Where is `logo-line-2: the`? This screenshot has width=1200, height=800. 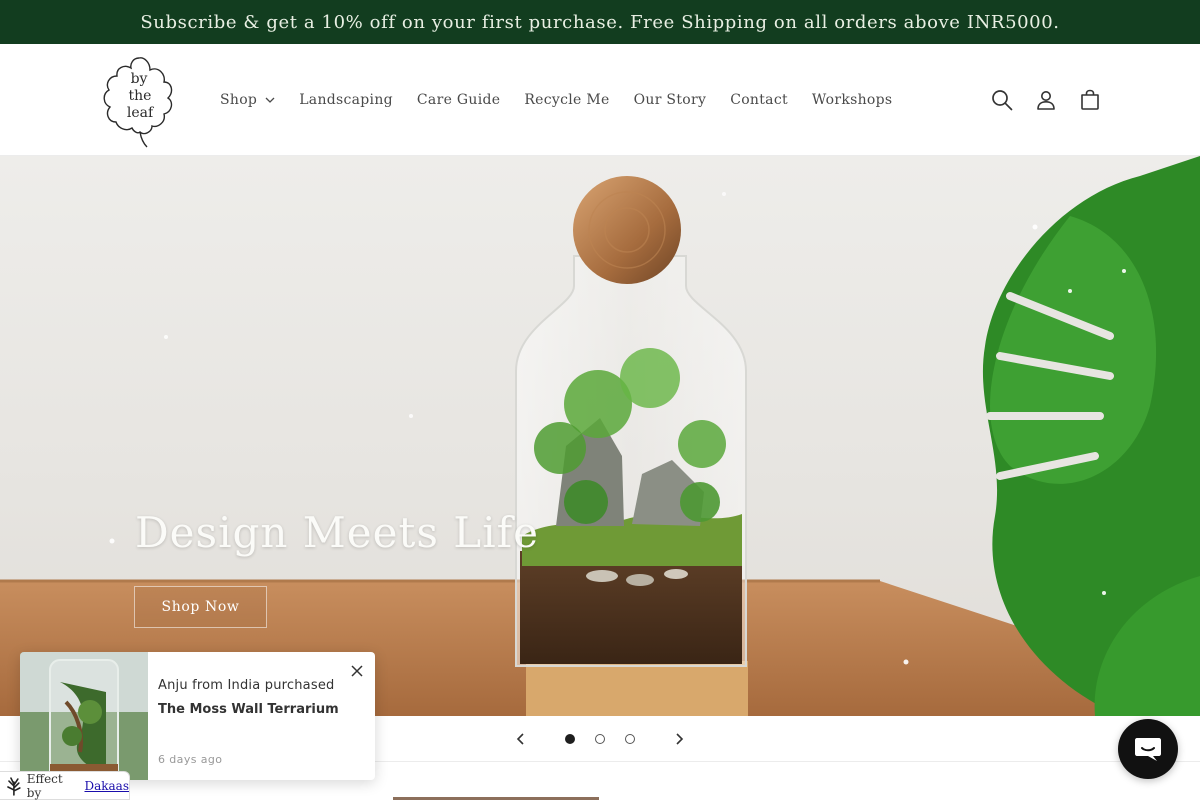 logo-line-2: the is located at coordinates (140, 96).